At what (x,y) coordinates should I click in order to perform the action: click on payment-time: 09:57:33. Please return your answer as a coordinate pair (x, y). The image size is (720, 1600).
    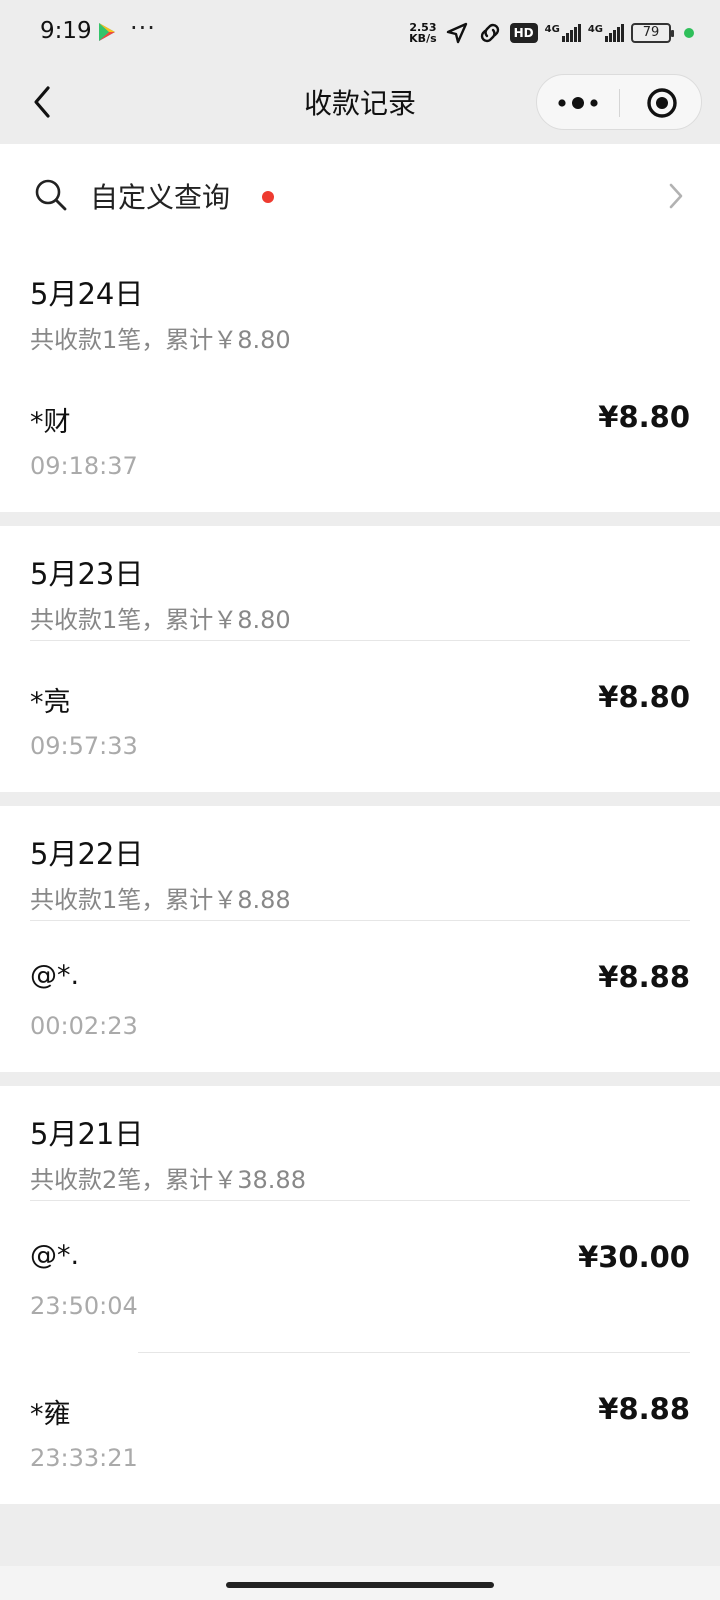
    Looking at the image, I should click on (84, 746).